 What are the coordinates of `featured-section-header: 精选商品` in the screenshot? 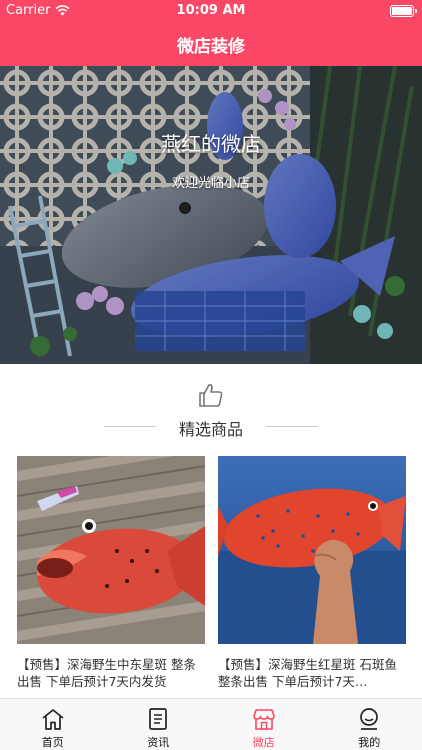 It's located at (211, 410).